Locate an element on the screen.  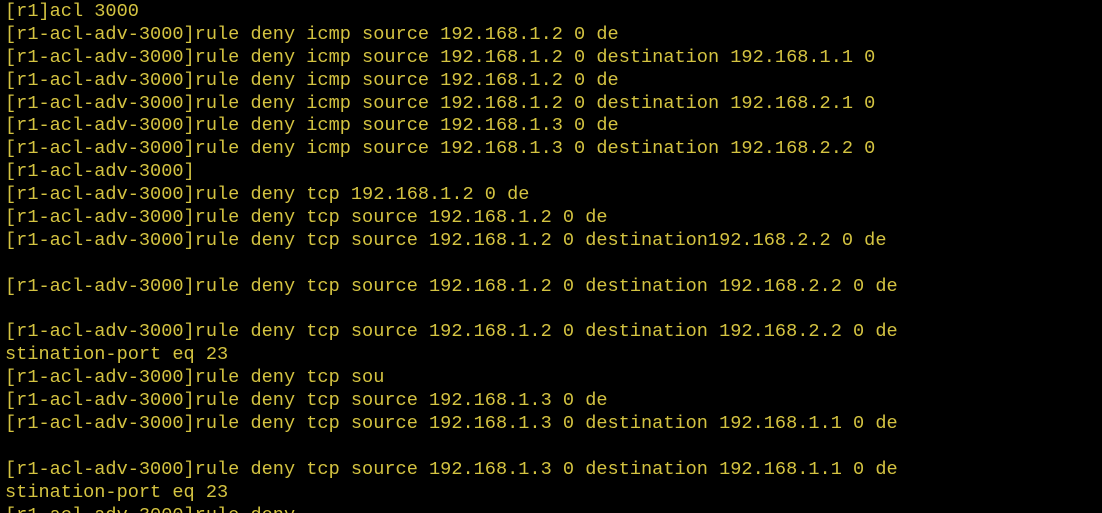
terminal-line-partial: [r1-acl-adv-3000]rule deny is located at coordinates (553, 509).